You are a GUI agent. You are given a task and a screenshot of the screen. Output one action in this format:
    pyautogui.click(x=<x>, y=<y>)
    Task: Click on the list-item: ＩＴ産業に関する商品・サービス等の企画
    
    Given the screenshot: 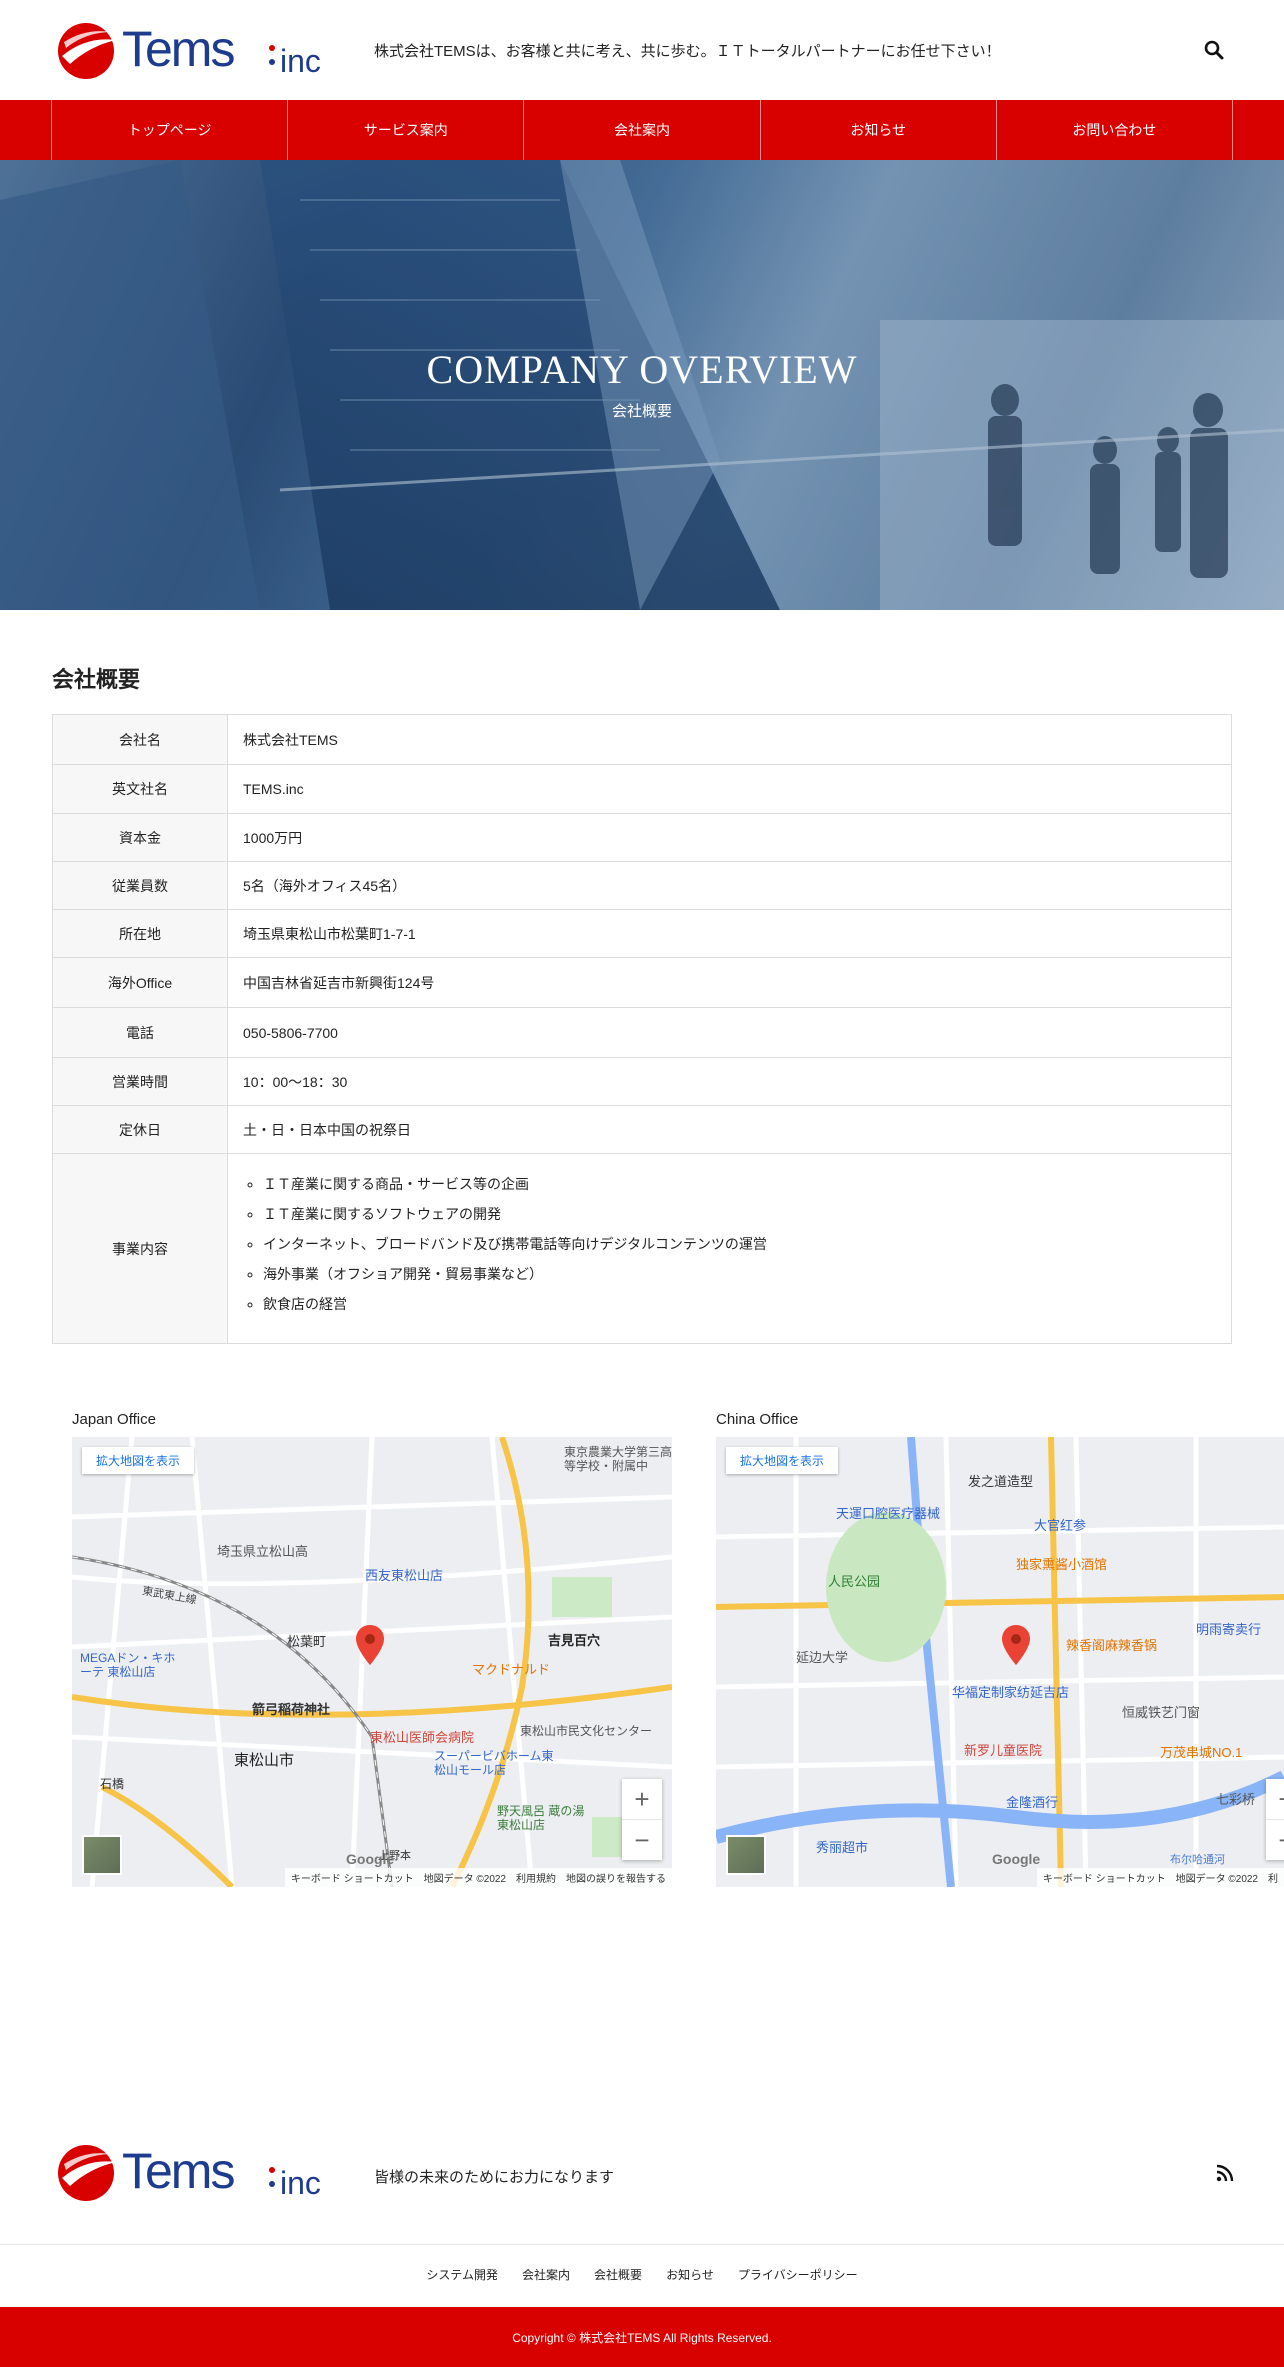 What is the action you would take?
    pyautogui.click(x=747, y=1184)
    